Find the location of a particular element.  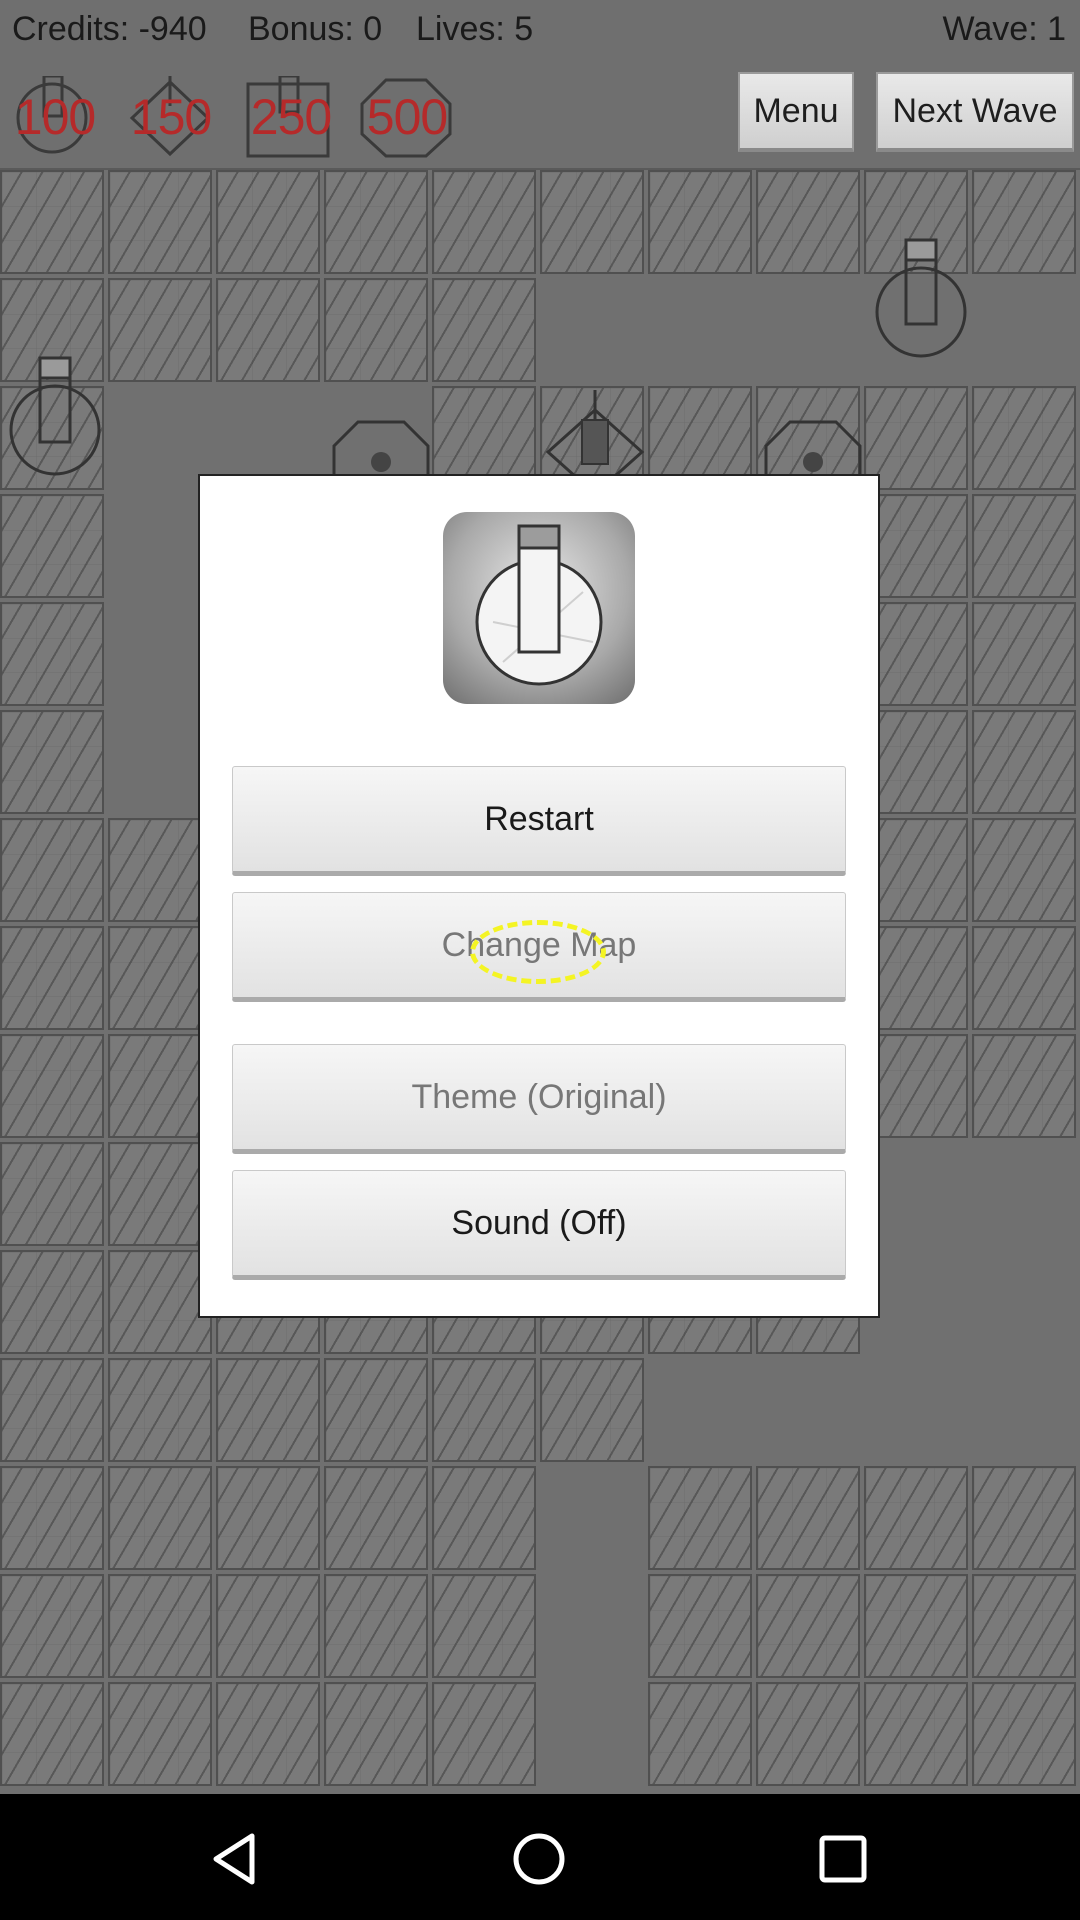

back-icon is located at coordinates (235, 1859).